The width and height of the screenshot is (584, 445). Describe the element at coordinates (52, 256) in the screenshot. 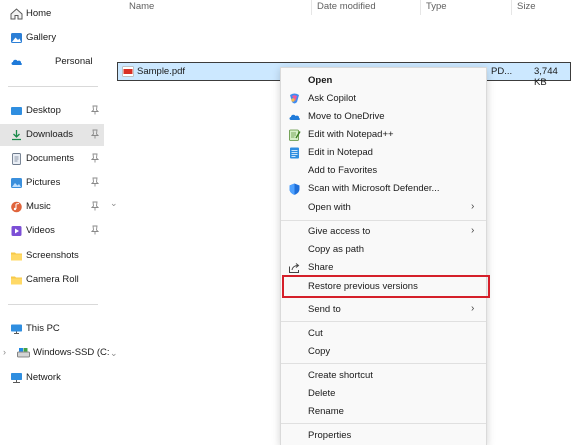

I see `sidebar-item-screenshots: Screenshots` at that location.